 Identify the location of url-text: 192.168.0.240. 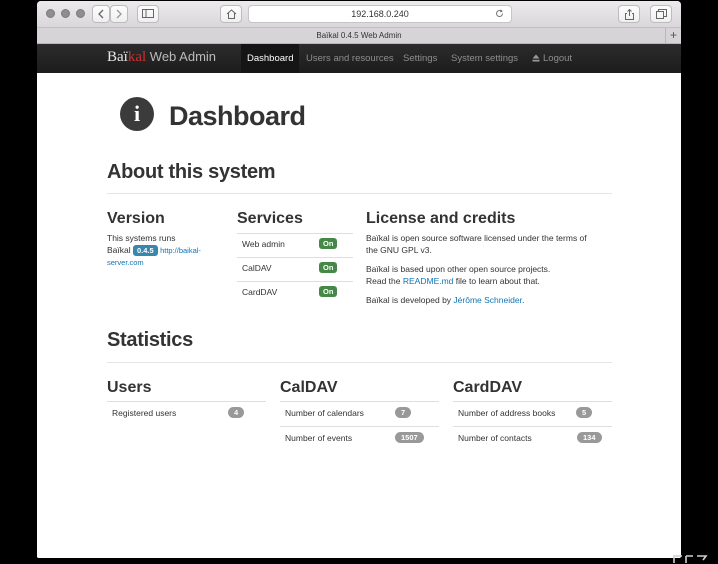
(380, 14).